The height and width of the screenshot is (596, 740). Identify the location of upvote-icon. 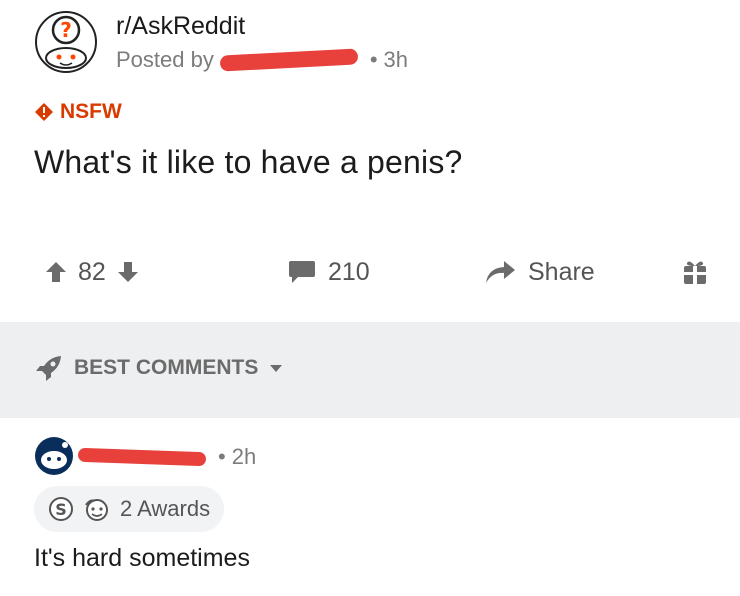
(56, 272).